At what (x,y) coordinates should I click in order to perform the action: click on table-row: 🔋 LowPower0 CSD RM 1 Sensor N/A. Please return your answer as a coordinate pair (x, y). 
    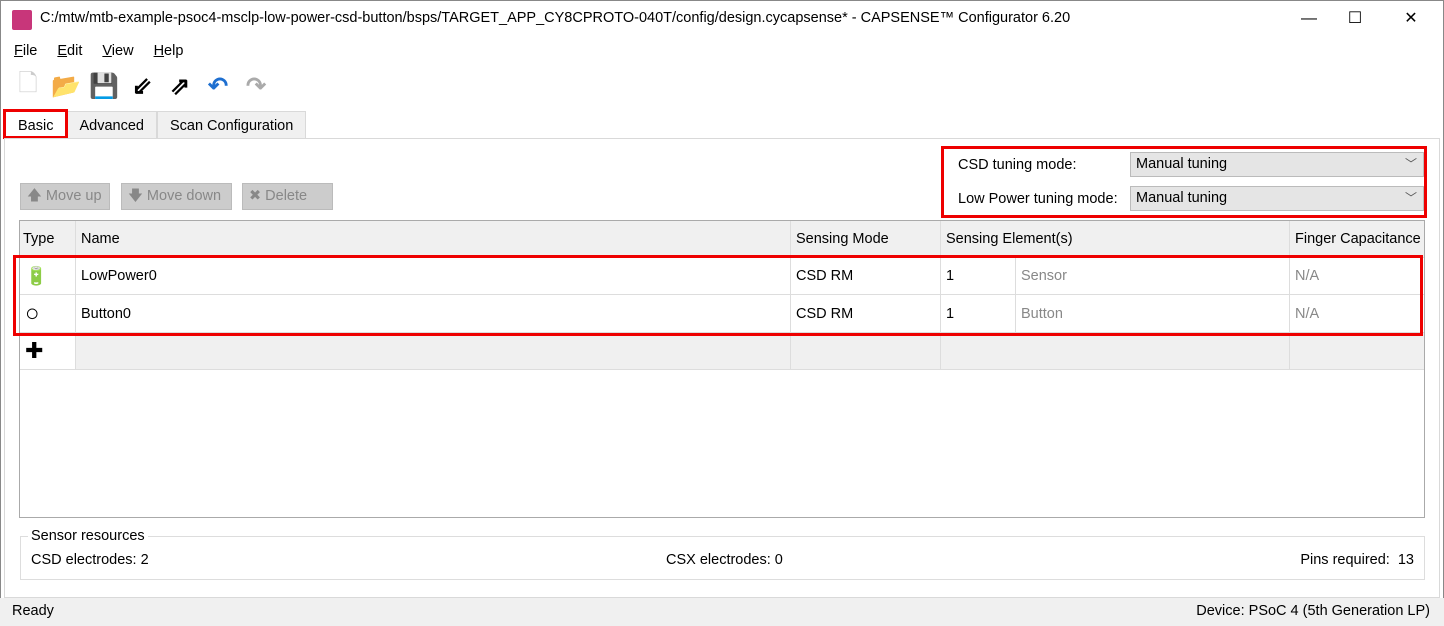
    Looking at the image, I should click on (722, 276).